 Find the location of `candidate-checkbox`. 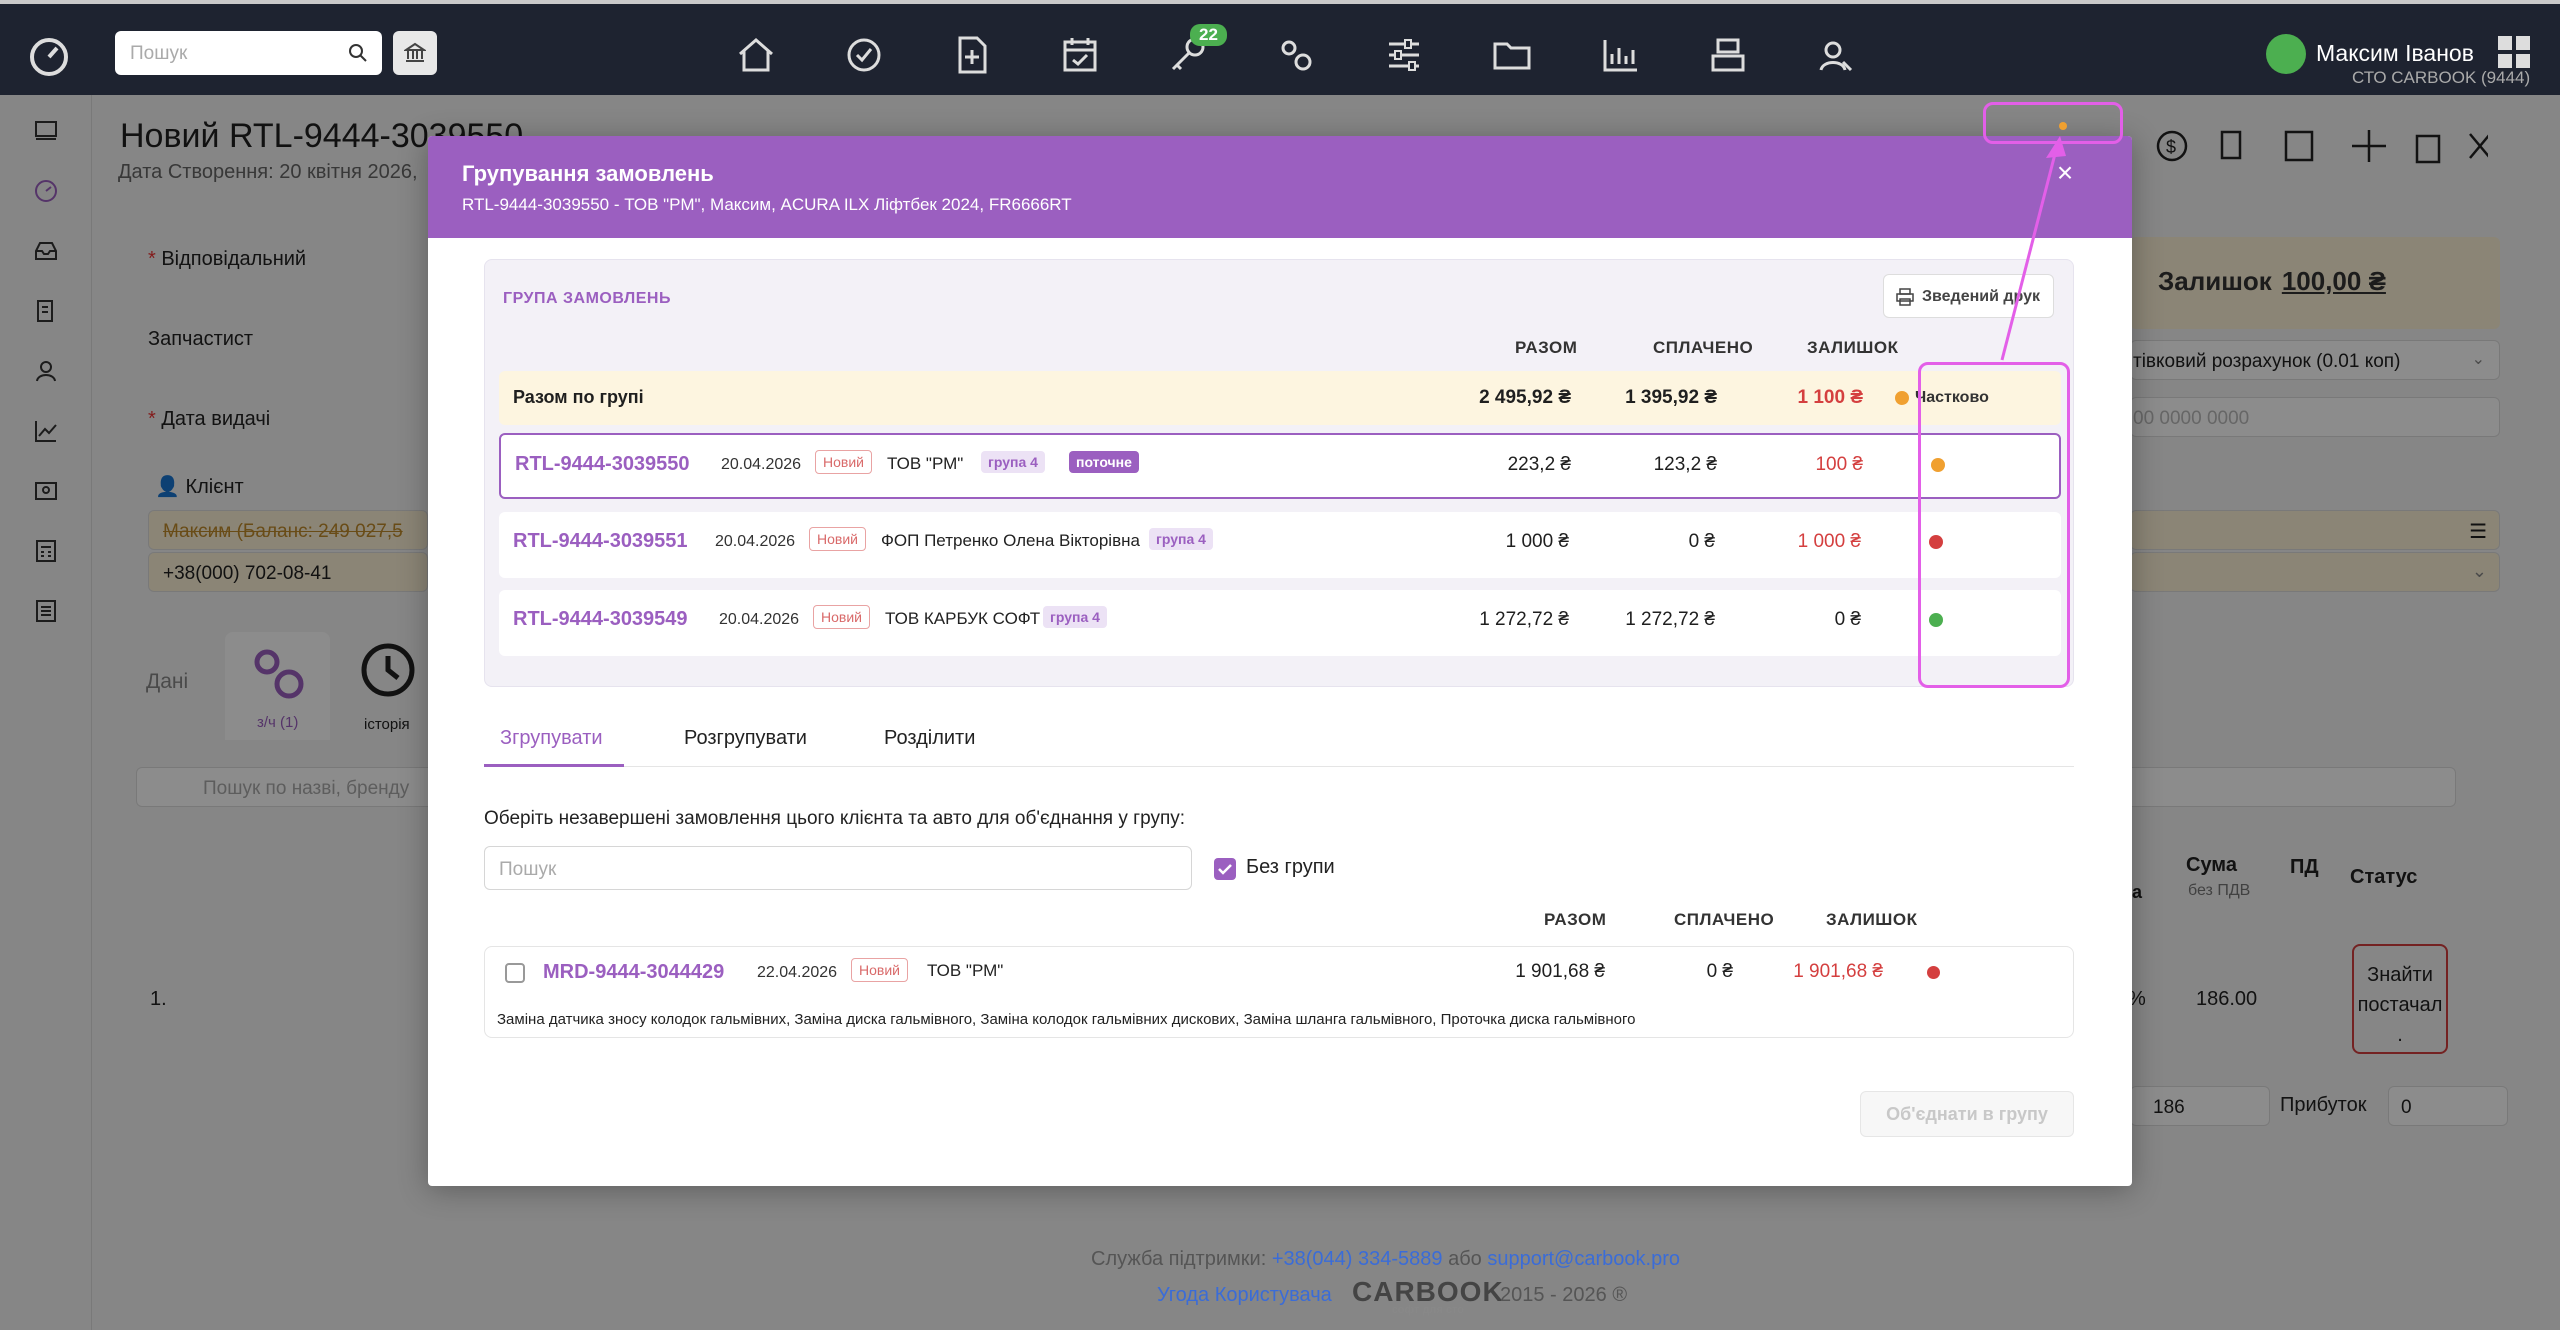

candidate-checkbox is located at coordinates (515, 973).